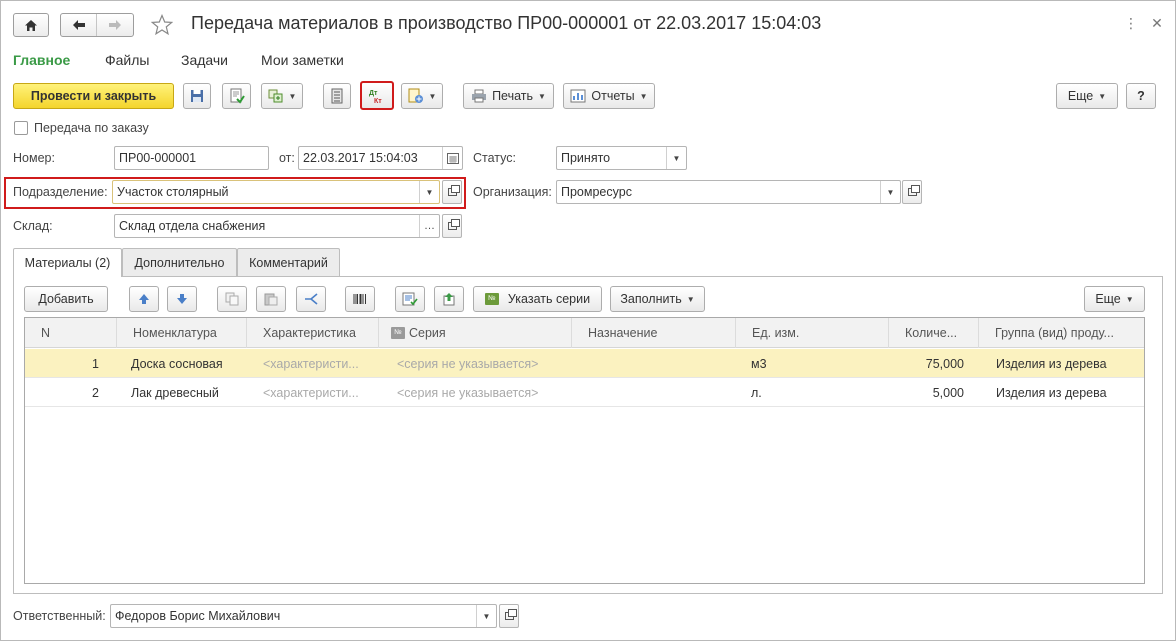  What do you see at coordinates (276, 192) in the screenshot?
I see `division-field: Участок столярный ▼` at bounding box center [276, 192].